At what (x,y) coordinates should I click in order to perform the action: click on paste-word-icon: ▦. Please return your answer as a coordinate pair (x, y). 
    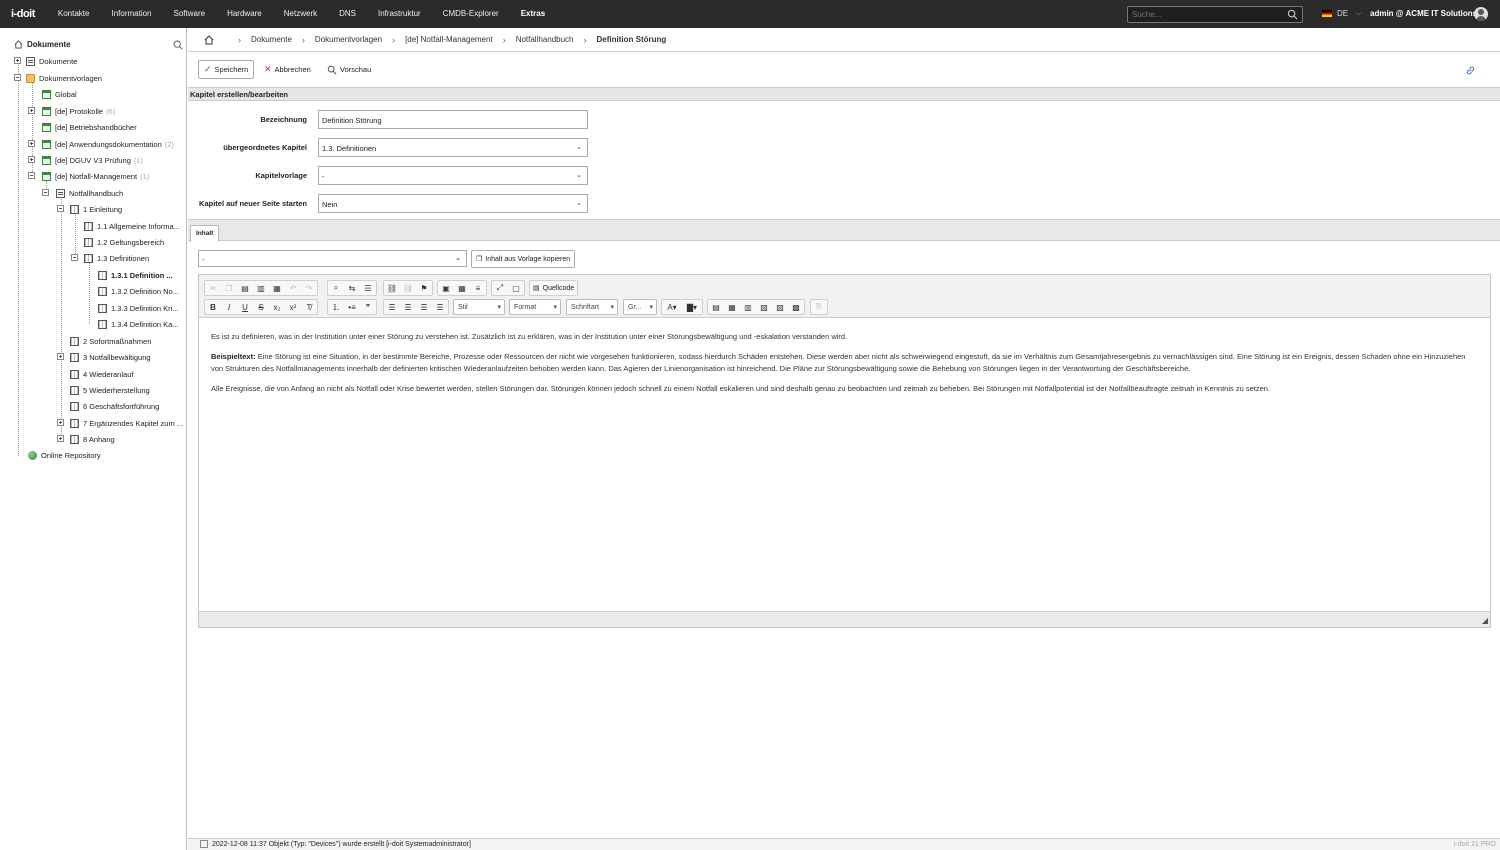
    Looking at the image, I should click on (277, 288).